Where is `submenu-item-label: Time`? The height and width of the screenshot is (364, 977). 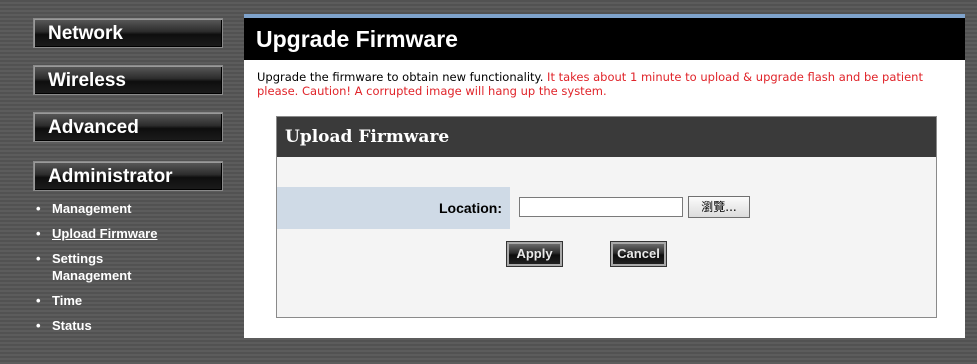
submenu-item-label: Time is located at coordinates (67, 300).